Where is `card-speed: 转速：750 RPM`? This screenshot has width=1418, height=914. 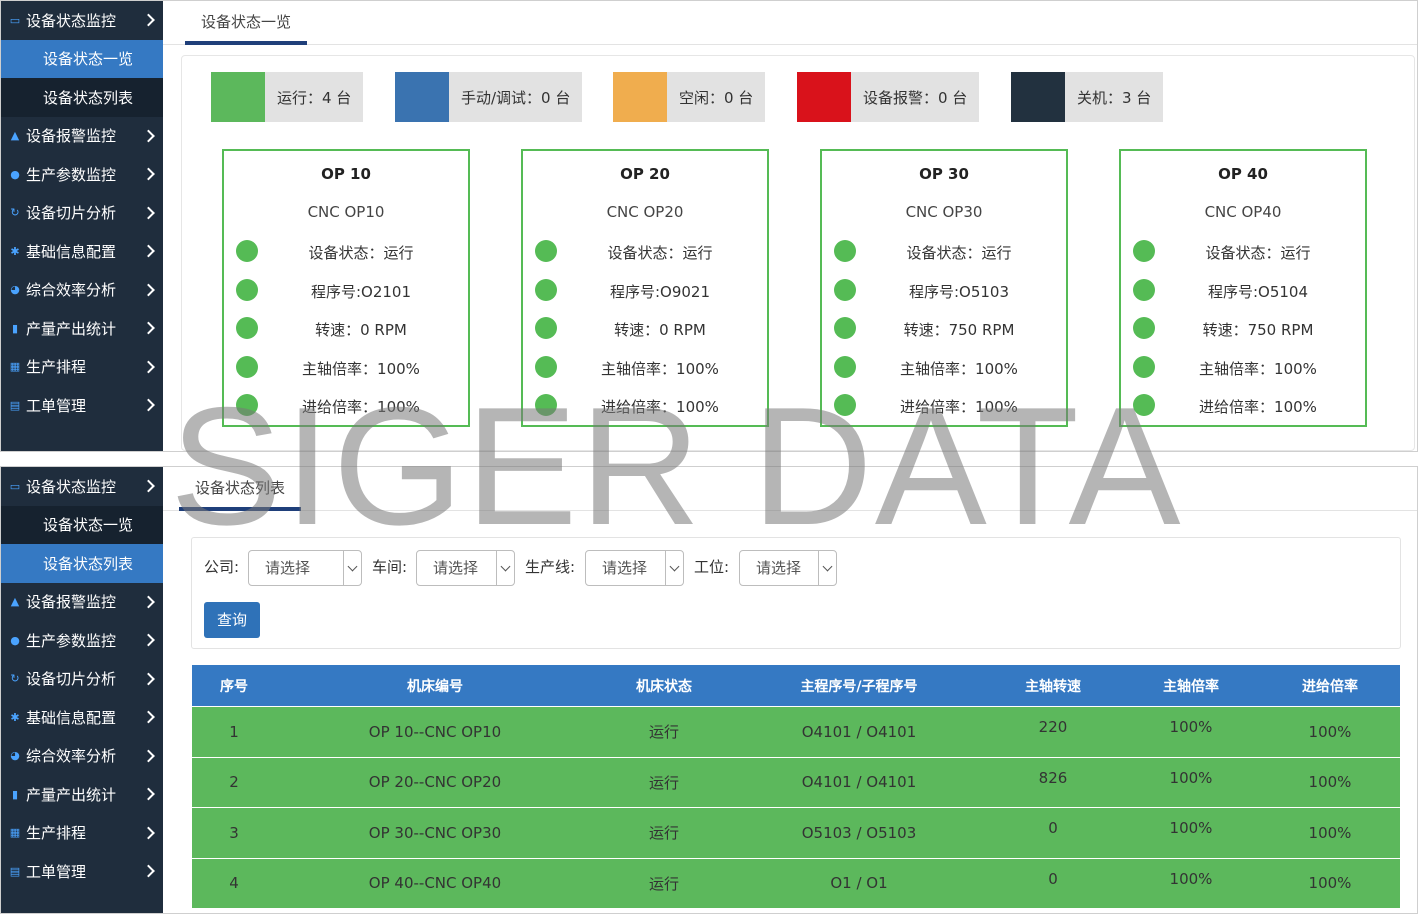 card-speed: 转速：750 RPM is located at coordinates (959, 330).